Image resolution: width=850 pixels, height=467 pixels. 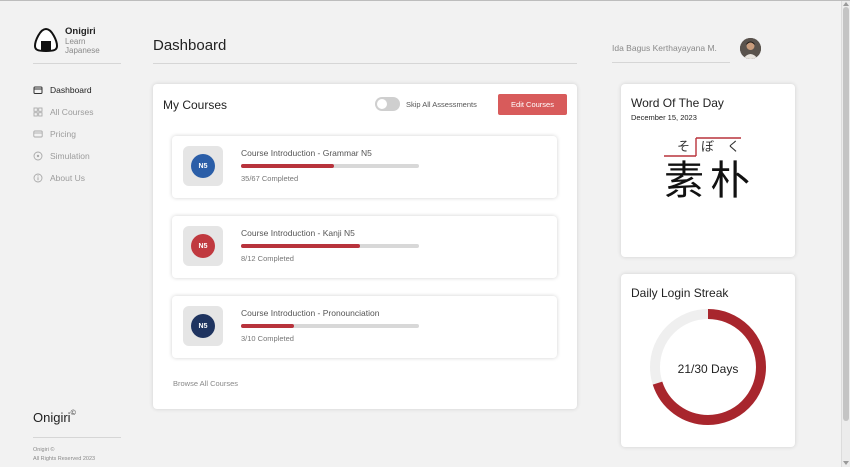 What do you see at coordinates (270, 178) in the screenshot?
I see `course-status: 35/67 Completed` at bounding box center [270, 178].